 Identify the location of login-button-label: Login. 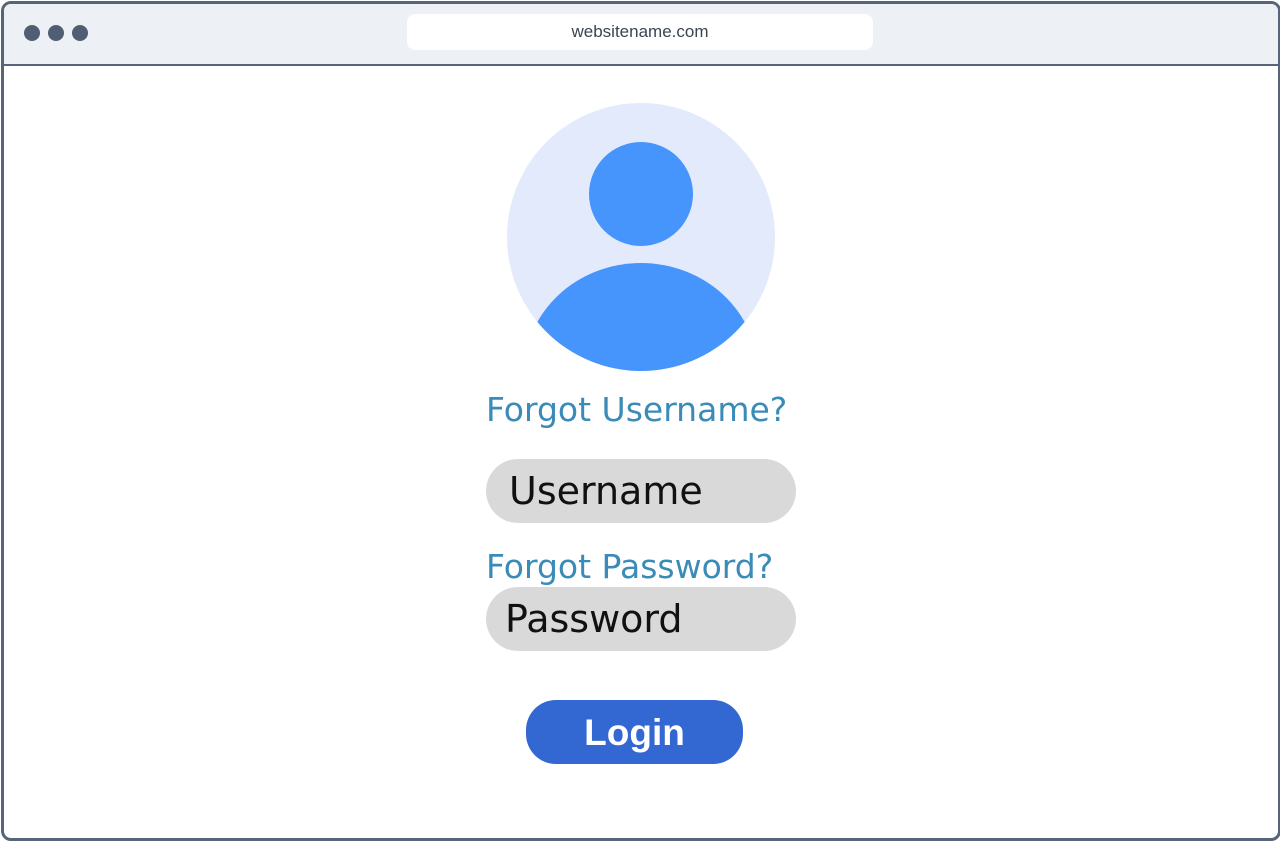
(634, 732).